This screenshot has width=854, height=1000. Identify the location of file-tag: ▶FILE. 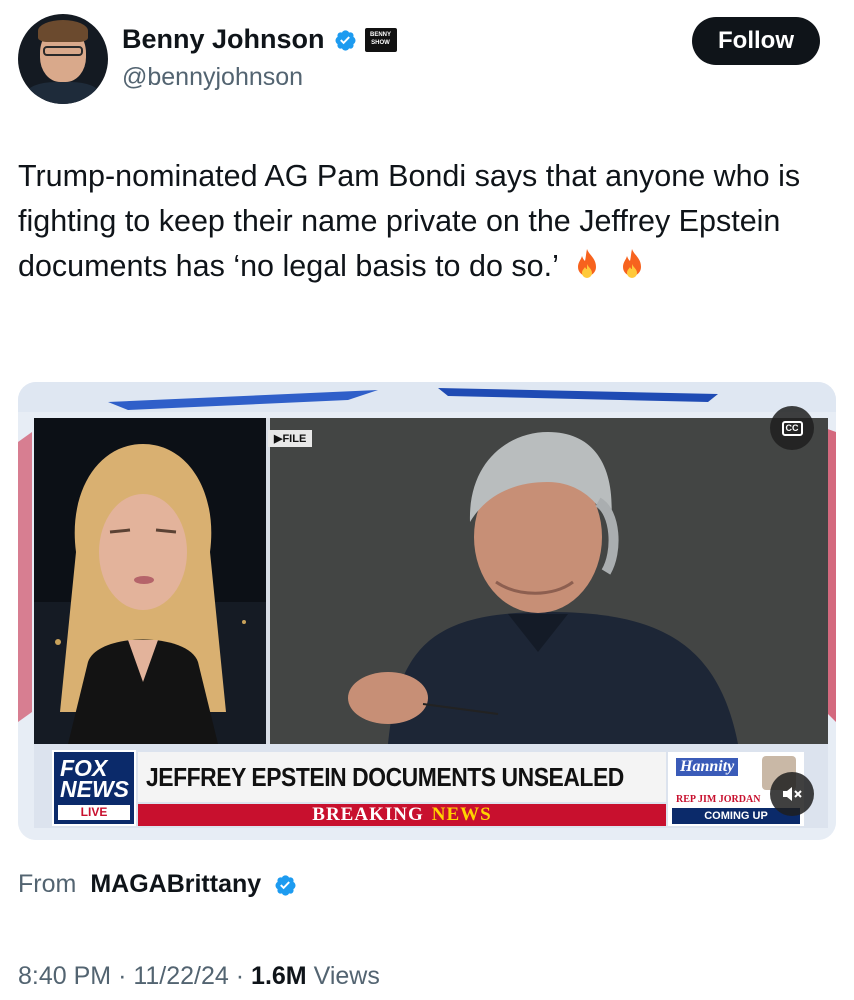
(290, 438).